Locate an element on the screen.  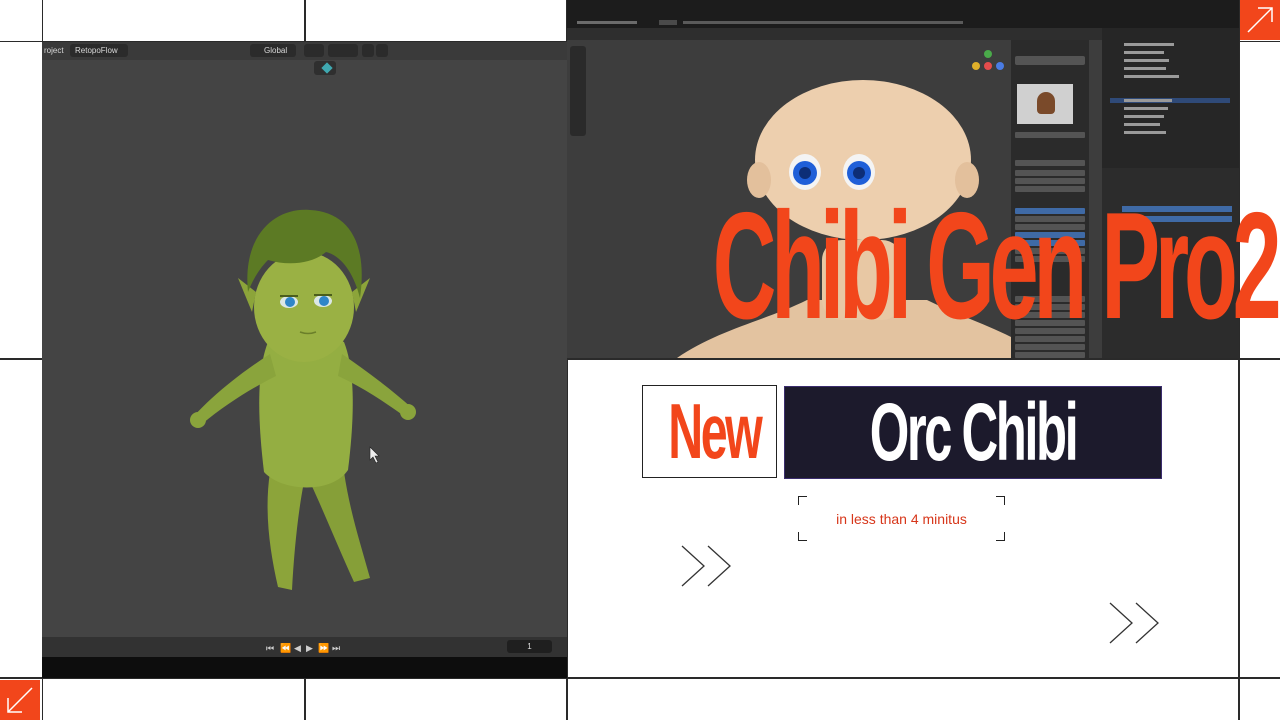
keyframe-prev-button: ⏪ is located at coordinates (285, 648).